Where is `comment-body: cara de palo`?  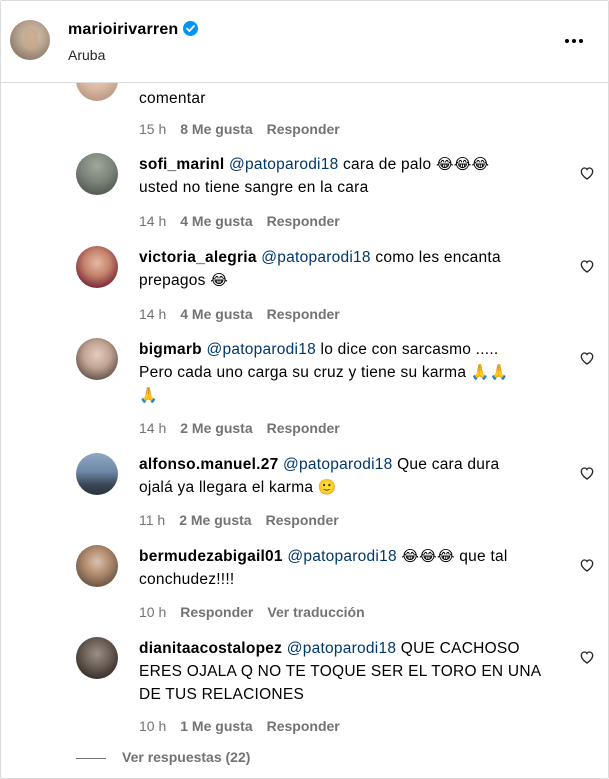 comment-body: cara de palo is located at coordinates (387, 164).